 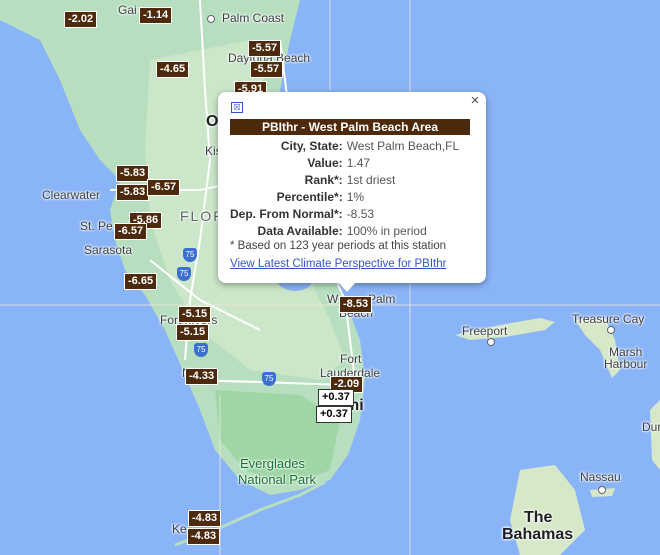 I want to click on city-west-palm-beach-a: W, so click(x=333, y=299).